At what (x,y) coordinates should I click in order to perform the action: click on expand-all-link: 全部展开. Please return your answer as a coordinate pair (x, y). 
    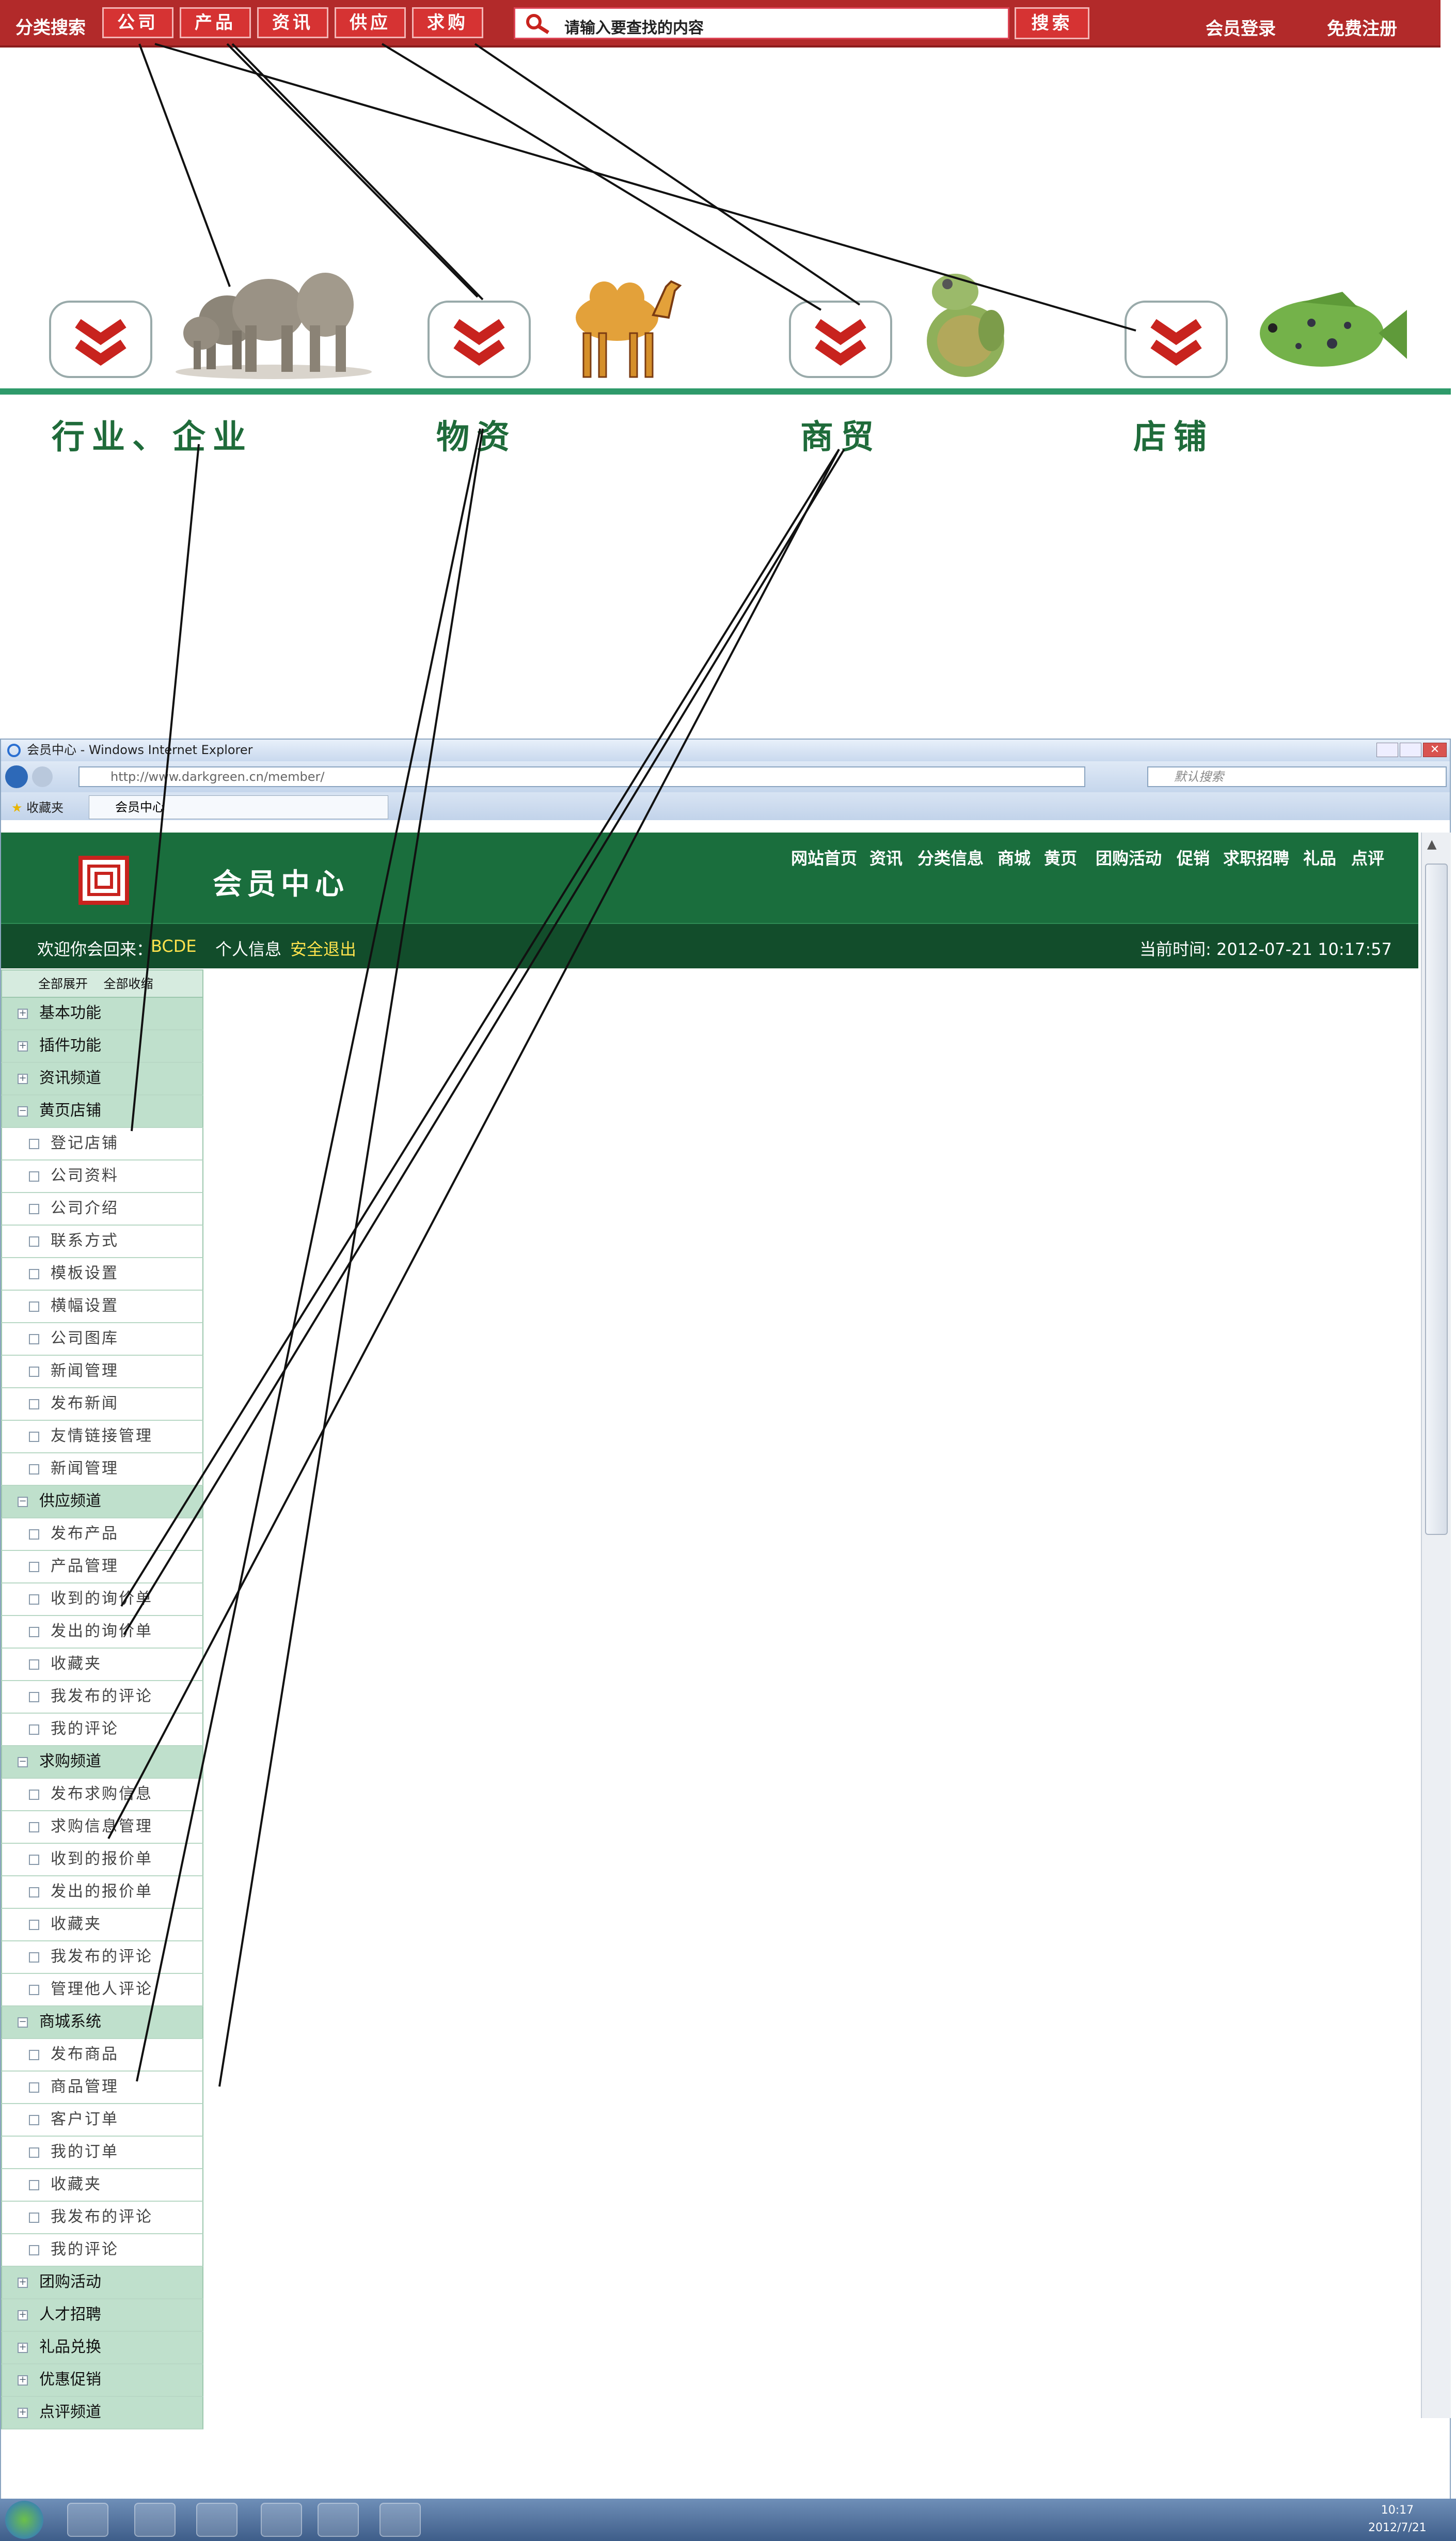
    Looking at the image, I should click on (63, 984).